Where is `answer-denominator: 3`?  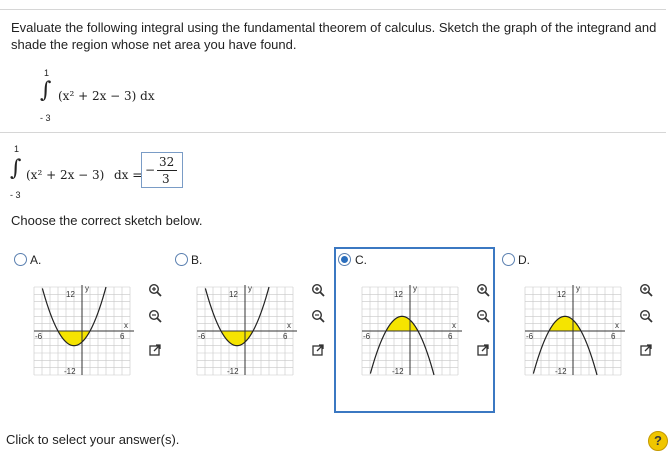 answer-denominator: 3 is located at coordinates (166, 179).